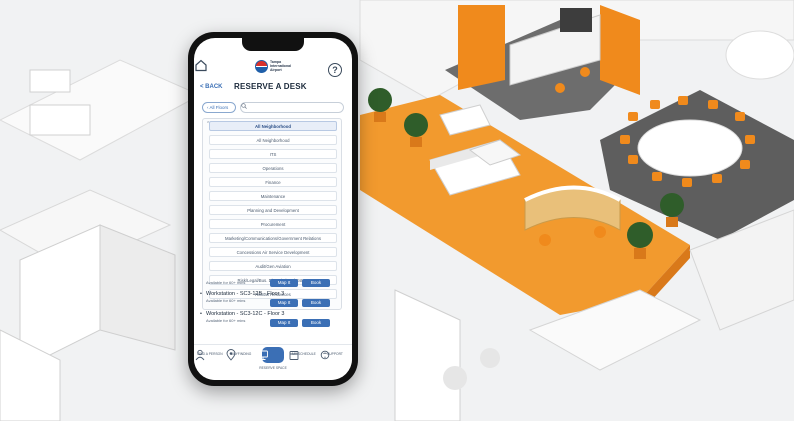 The width and height of the screenshot is (794, 421). I want to click on neighborhood-option: Planning and Development, so click(273, 210).